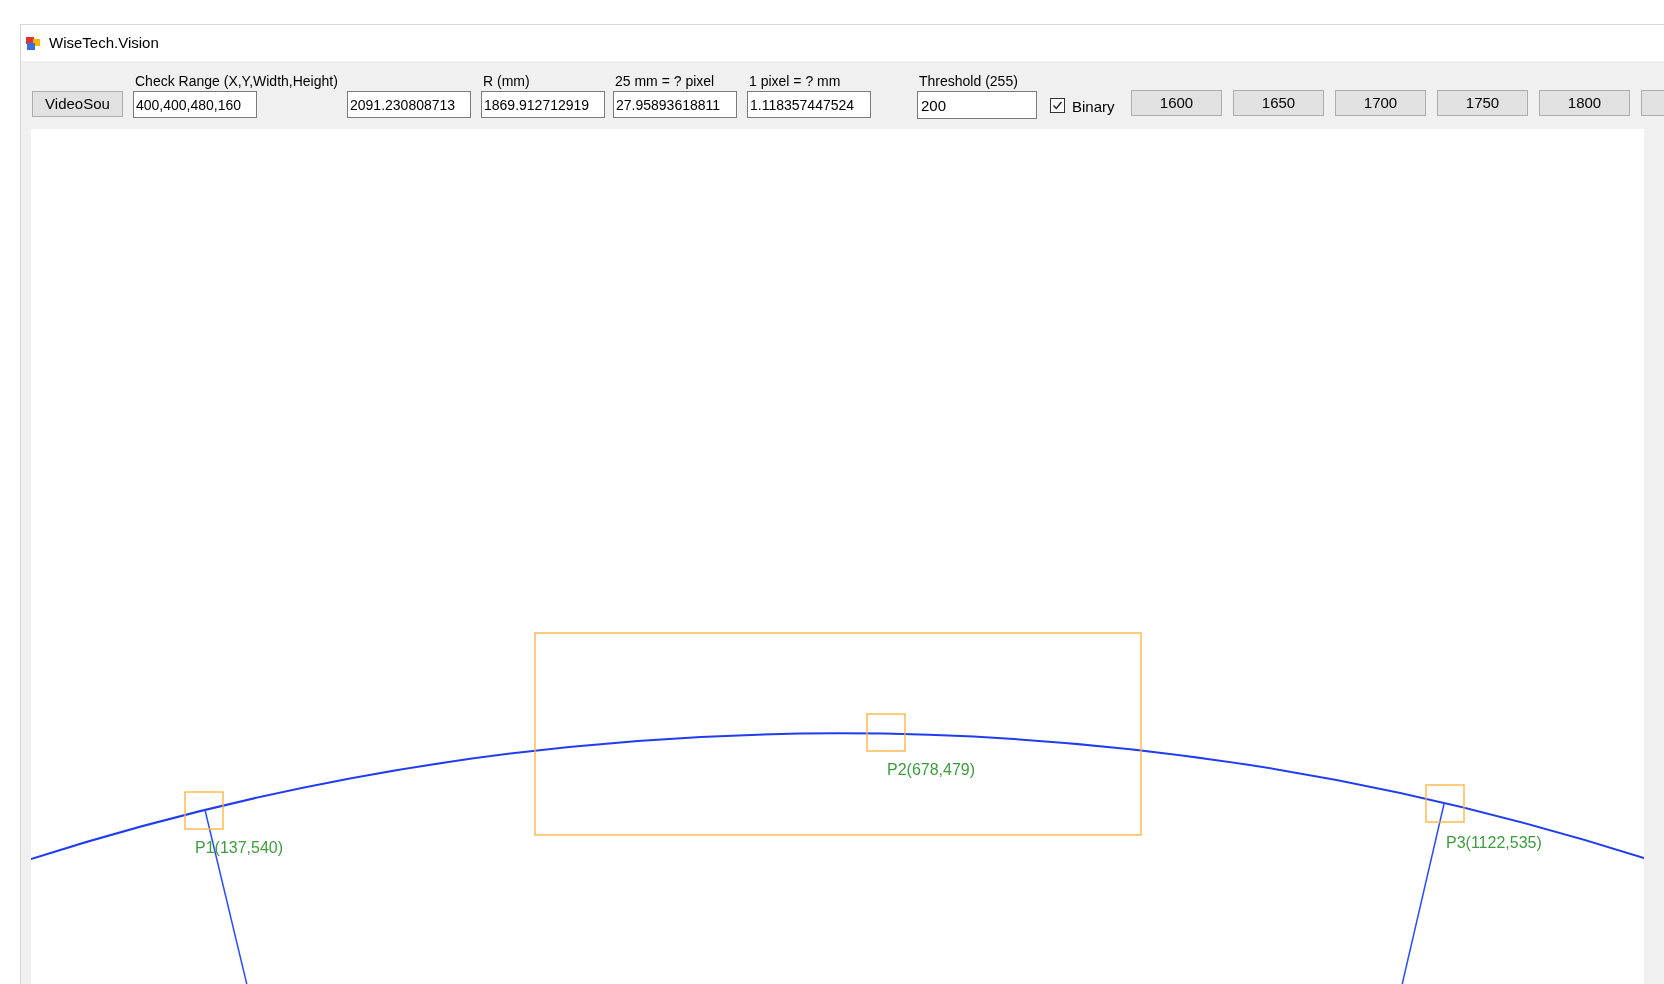 The height and width of the screenshot is (984, 1664). Describe the element at coordinates (1057, 105) in the screenshot. I see `checkbox` at that location.